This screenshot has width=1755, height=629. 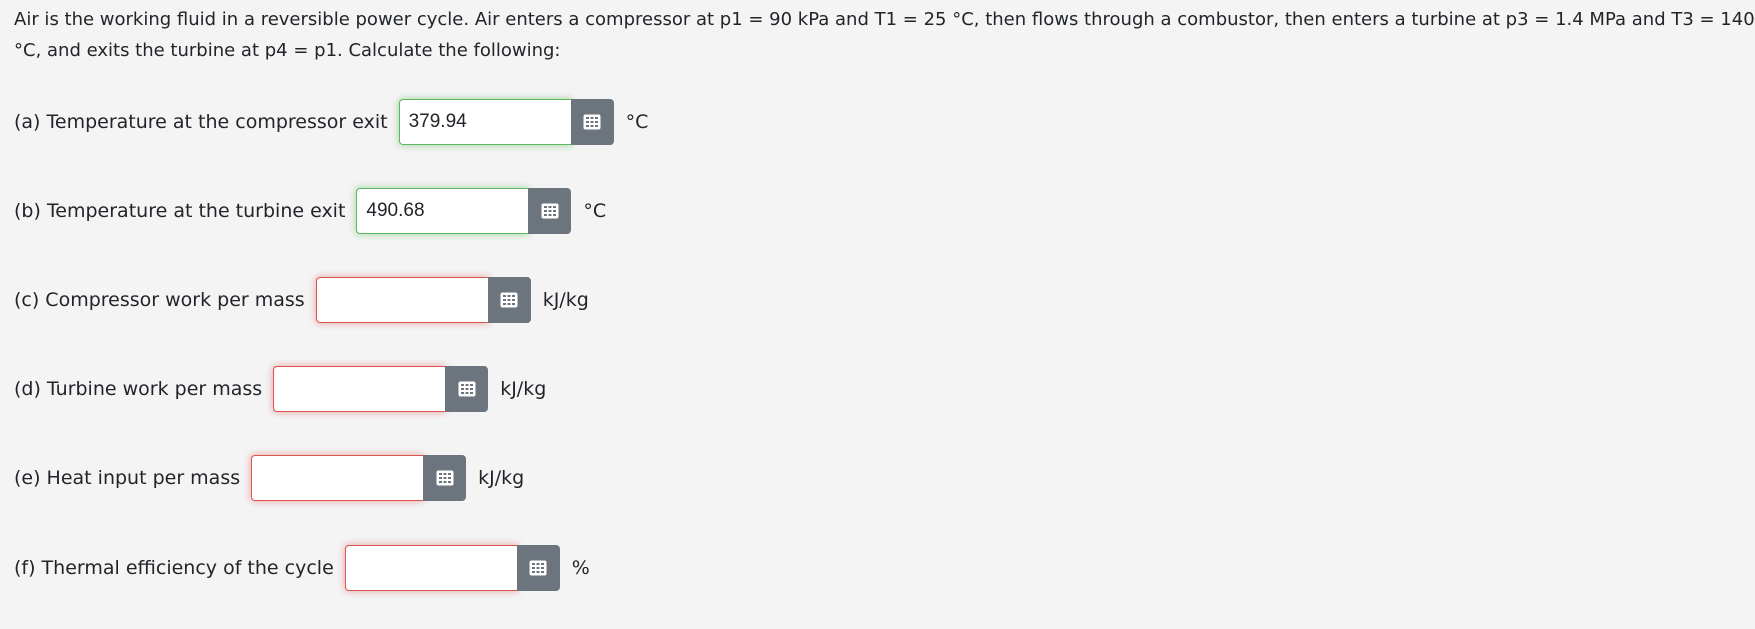 I want to click on question-label: (f) Thermal efficiency of the cycle, so click(x=174, y=568).